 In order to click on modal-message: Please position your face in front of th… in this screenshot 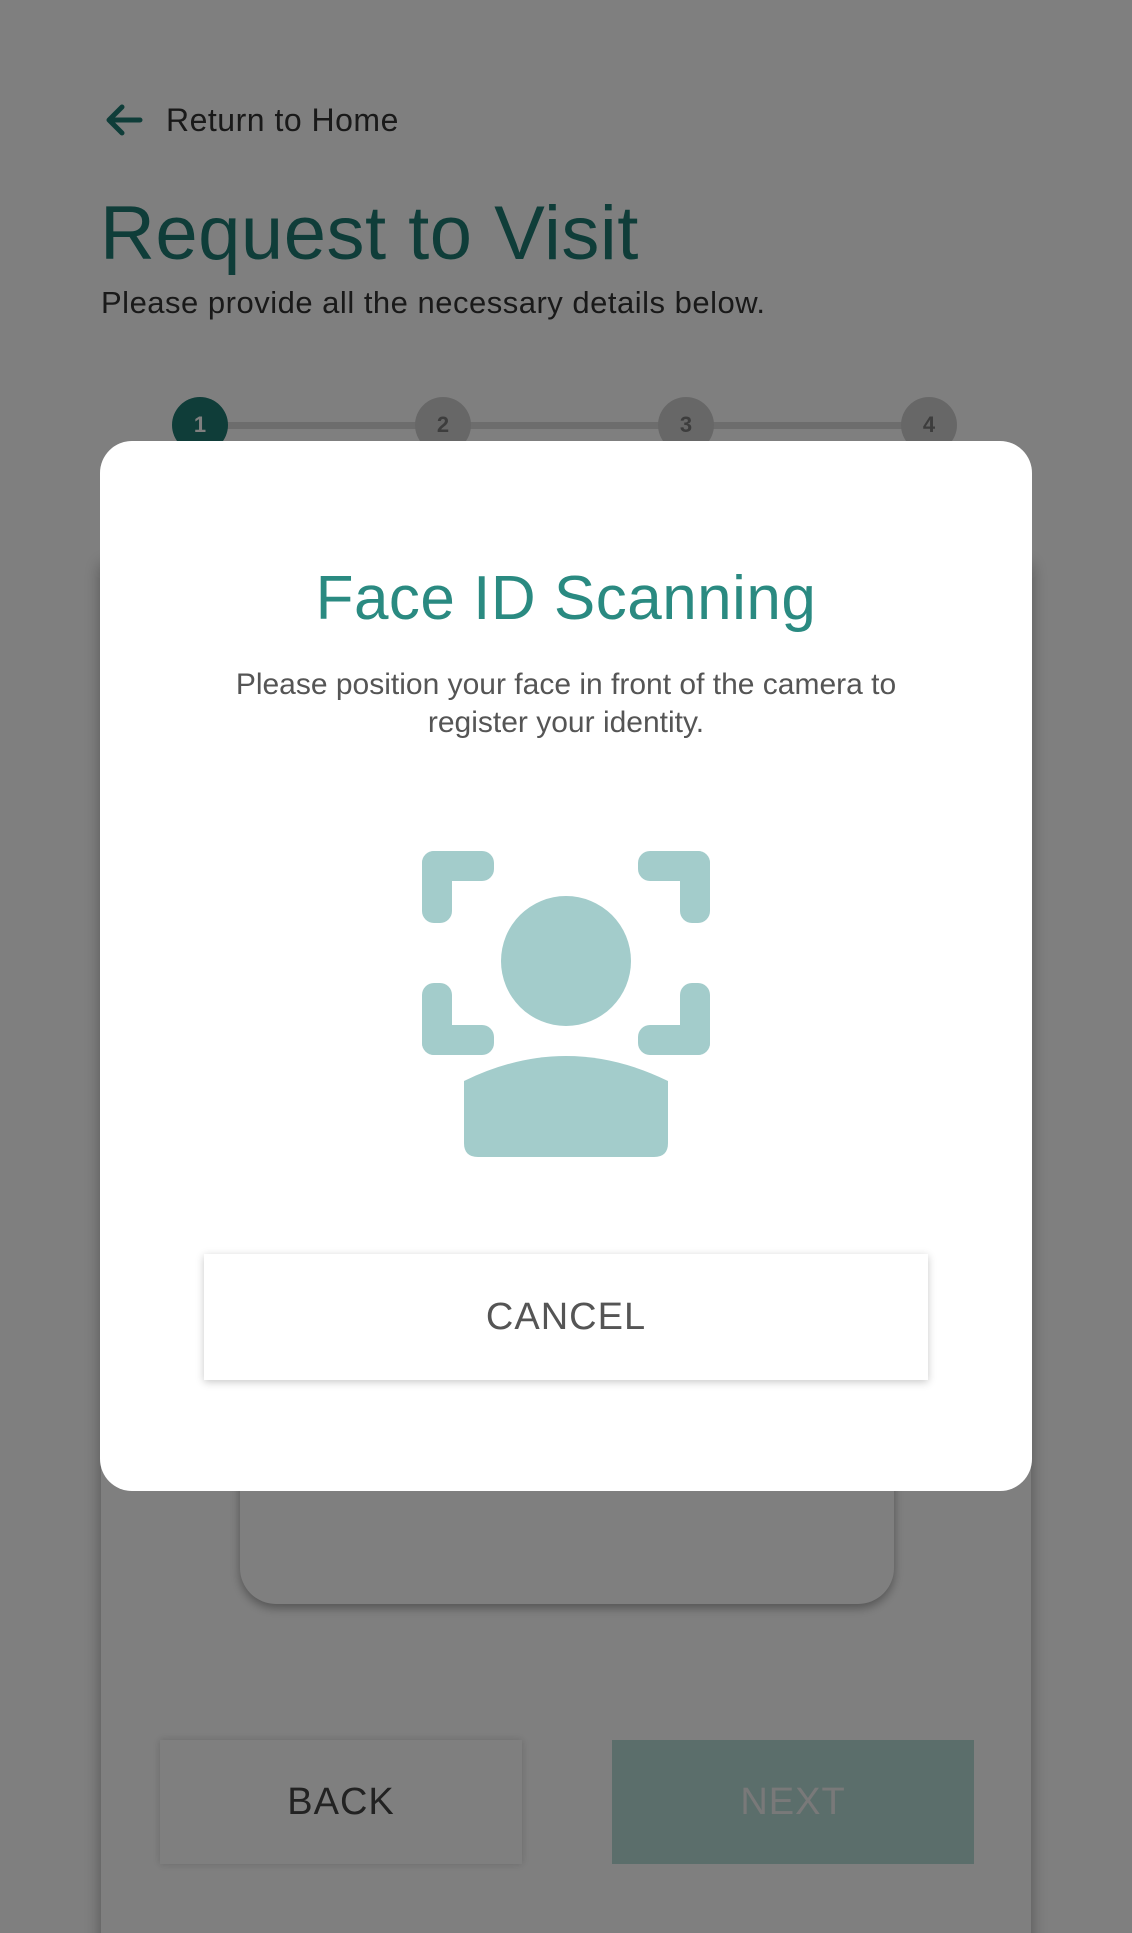, I will do `click(566, 703)`.